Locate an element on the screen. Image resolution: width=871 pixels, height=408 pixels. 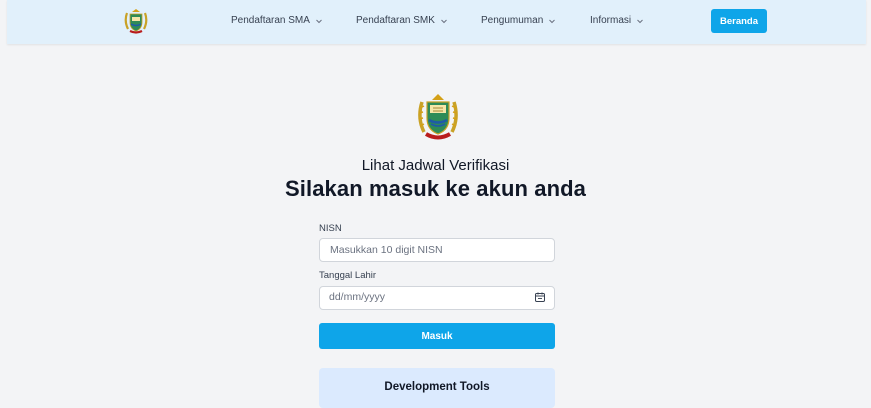
nav-pendaftaran-sma-label: Pendaftaran SMA is located at coordinates (270, 20).